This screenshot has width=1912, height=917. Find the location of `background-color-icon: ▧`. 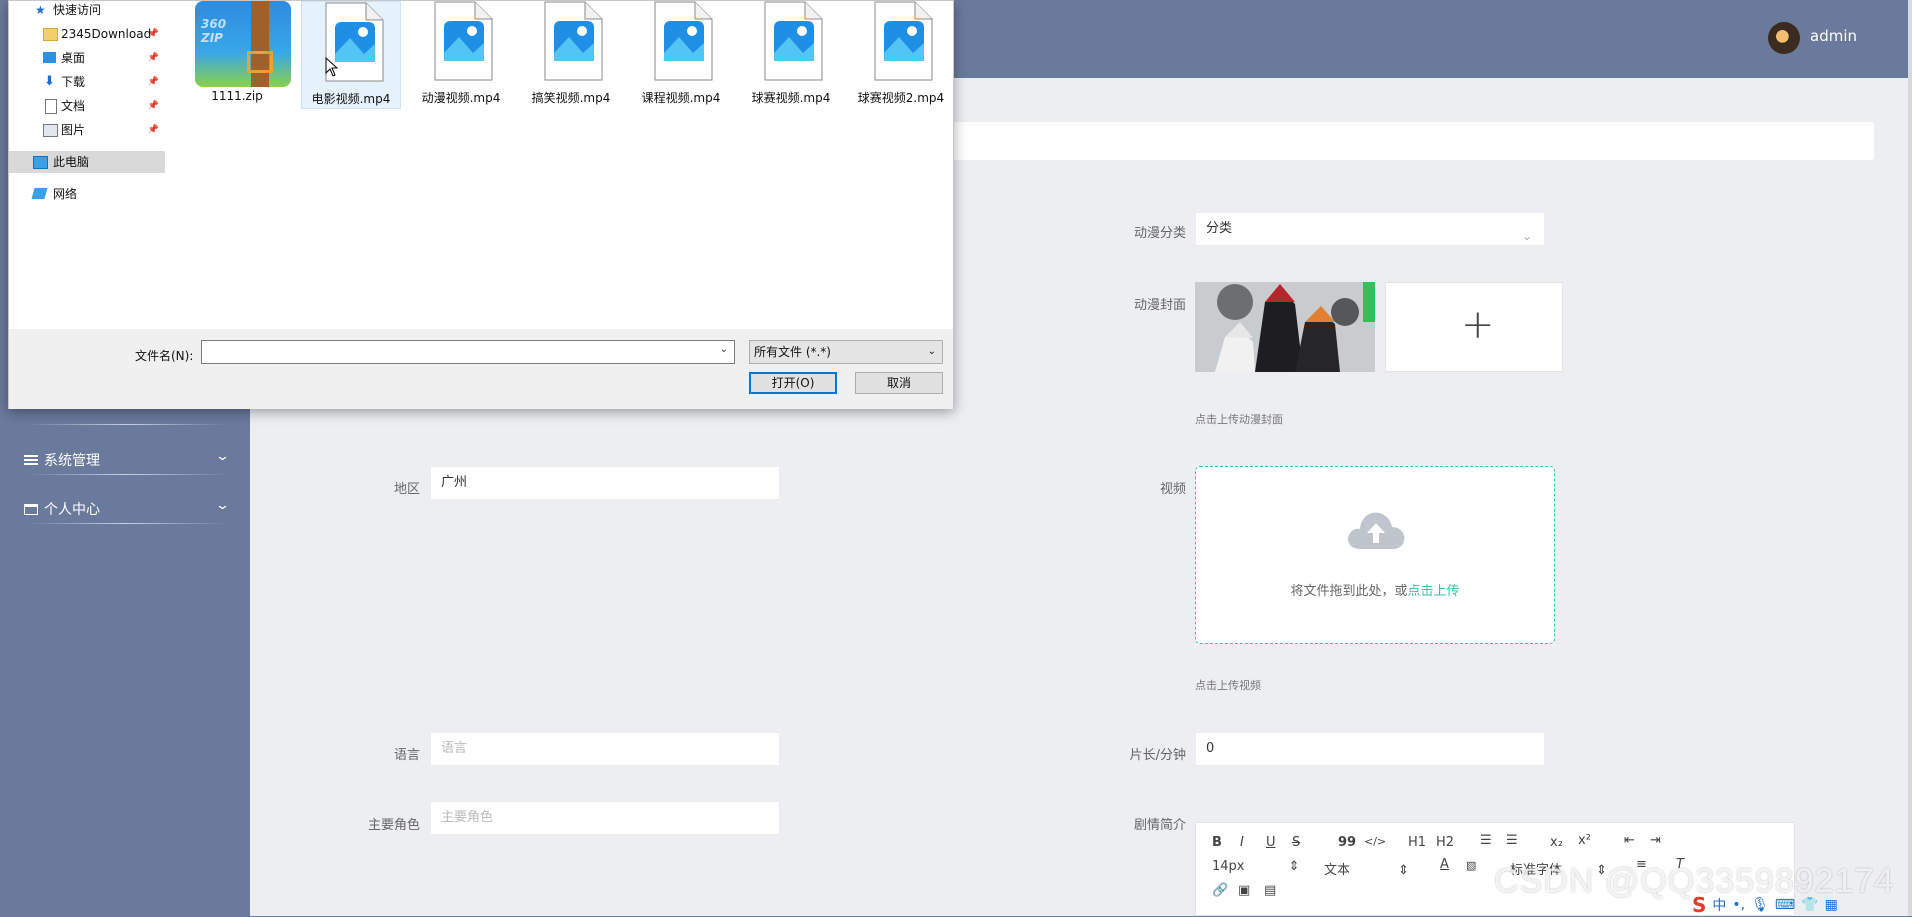

background-color-icon: ▧ is located at coordinates (1471, 865).